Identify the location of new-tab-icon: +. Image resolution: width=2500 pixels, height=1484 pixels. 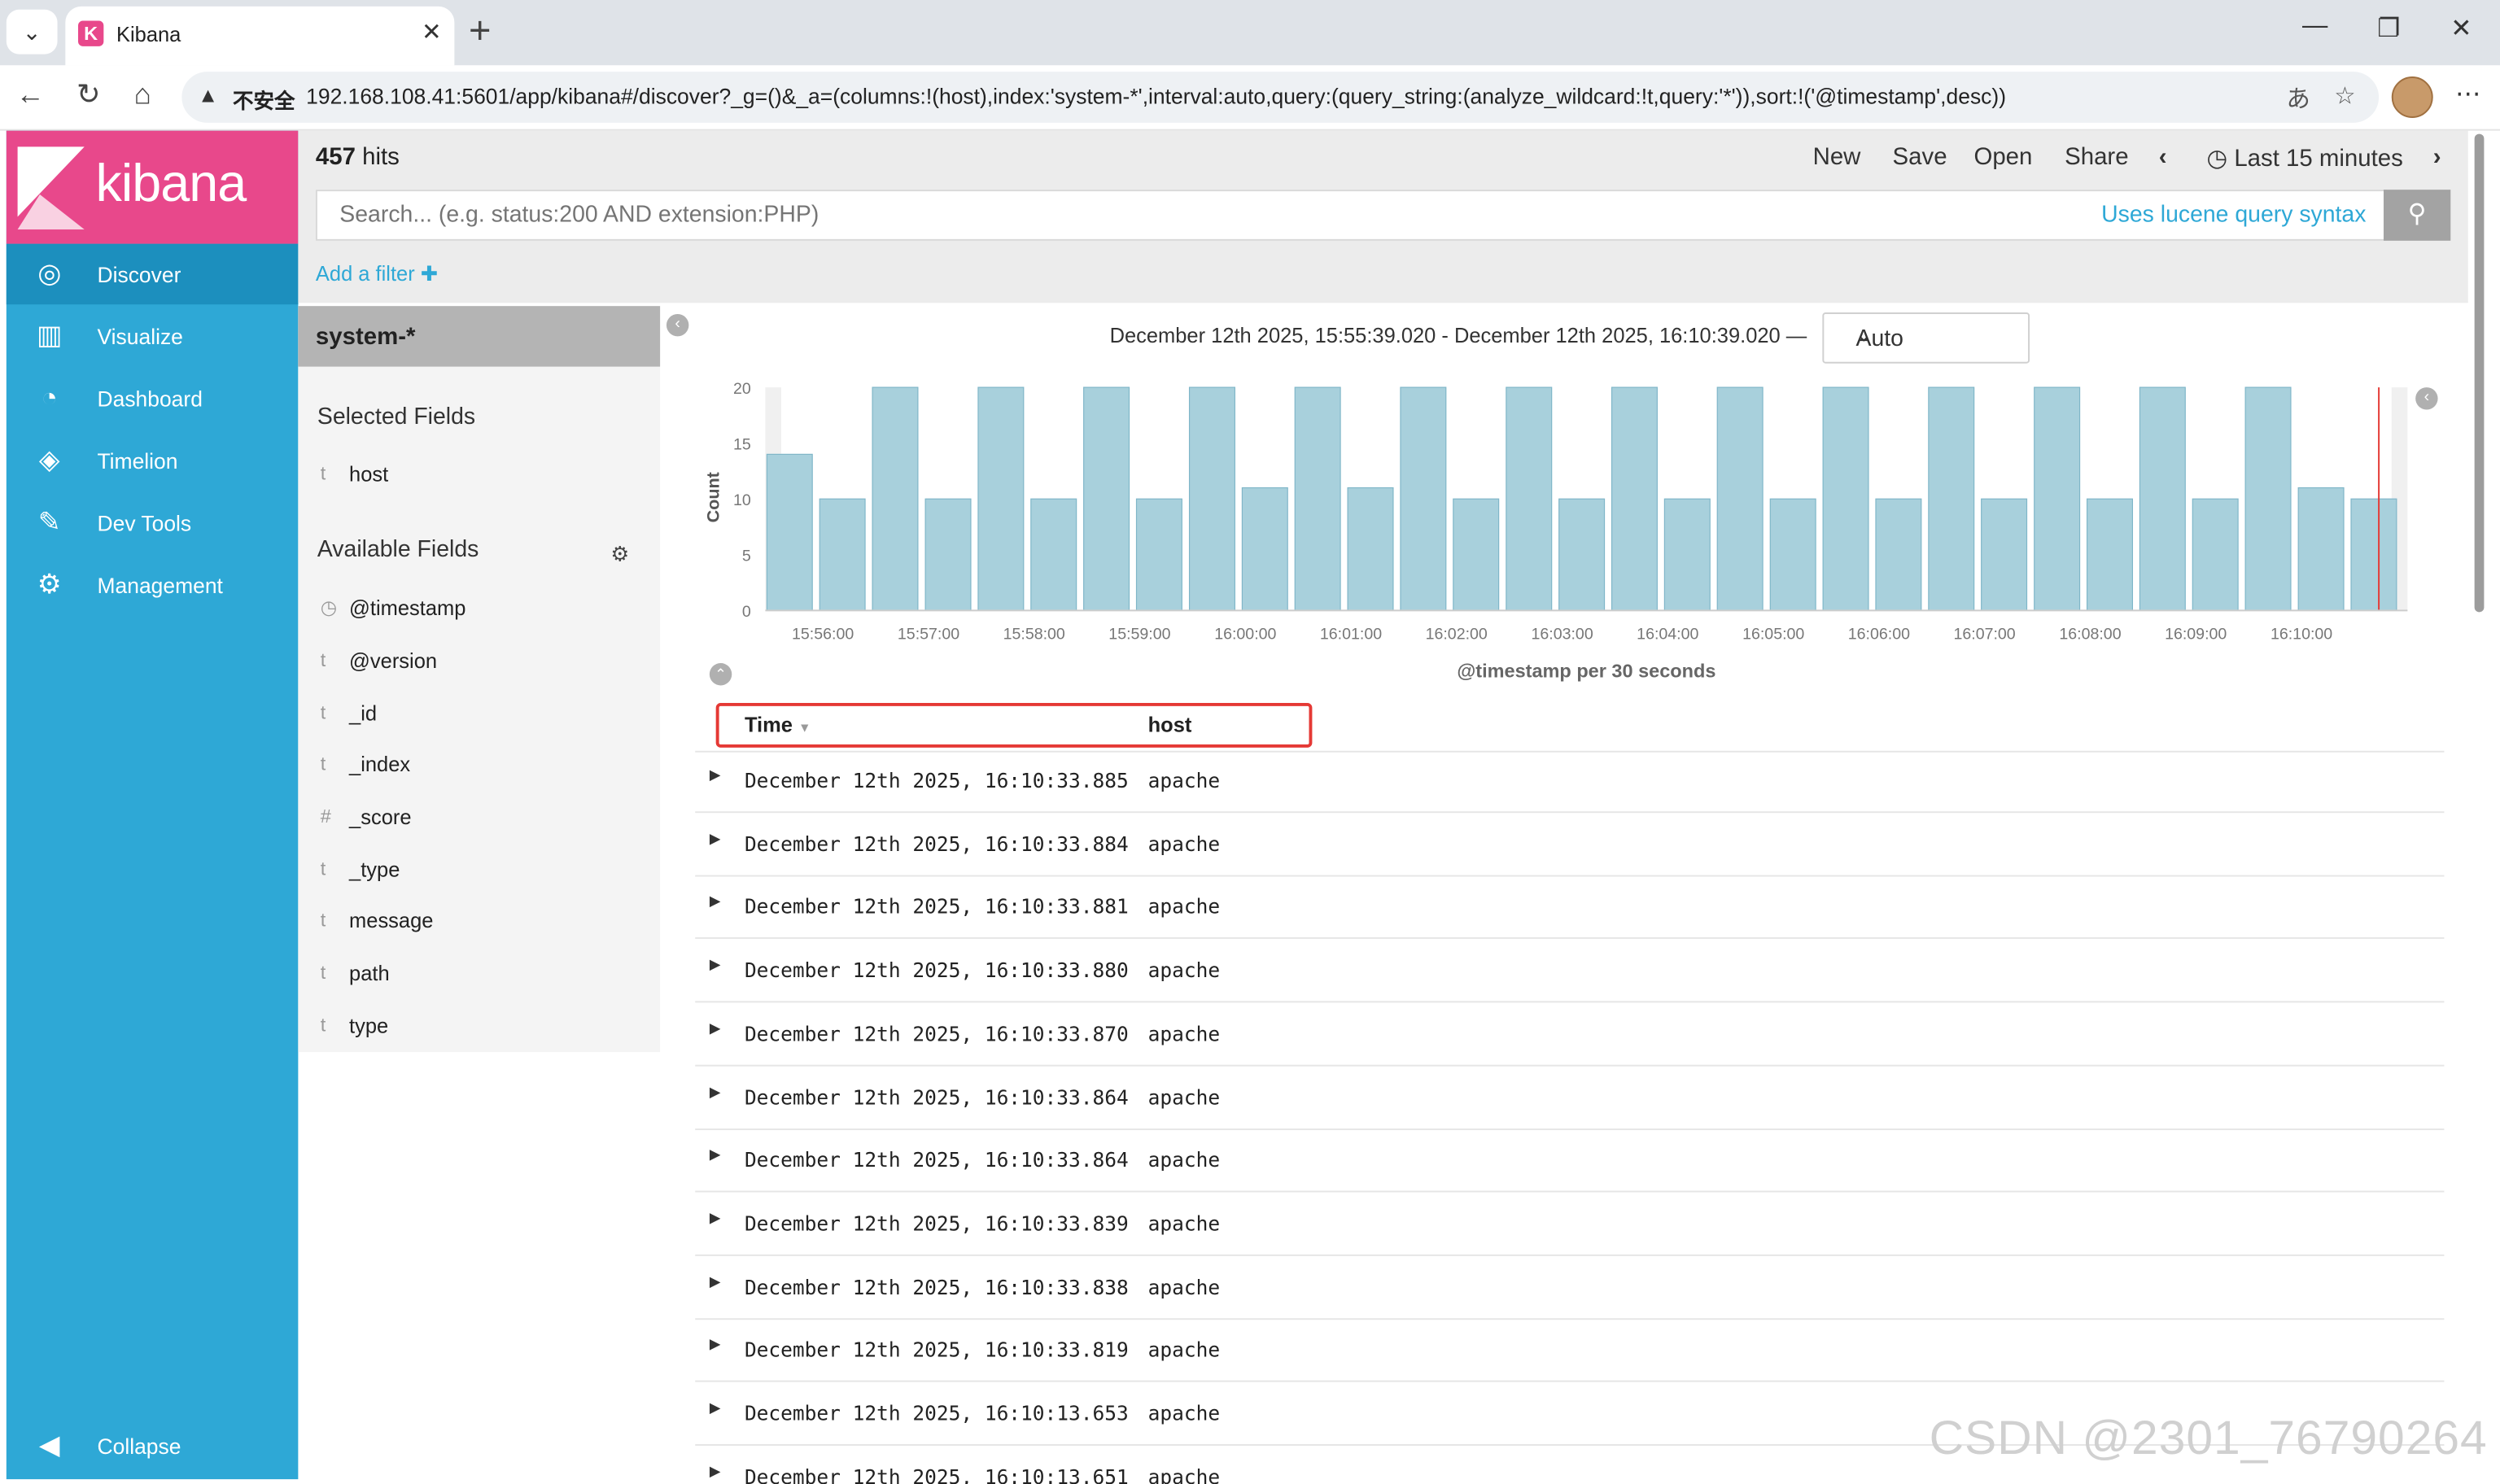
(480, 33).